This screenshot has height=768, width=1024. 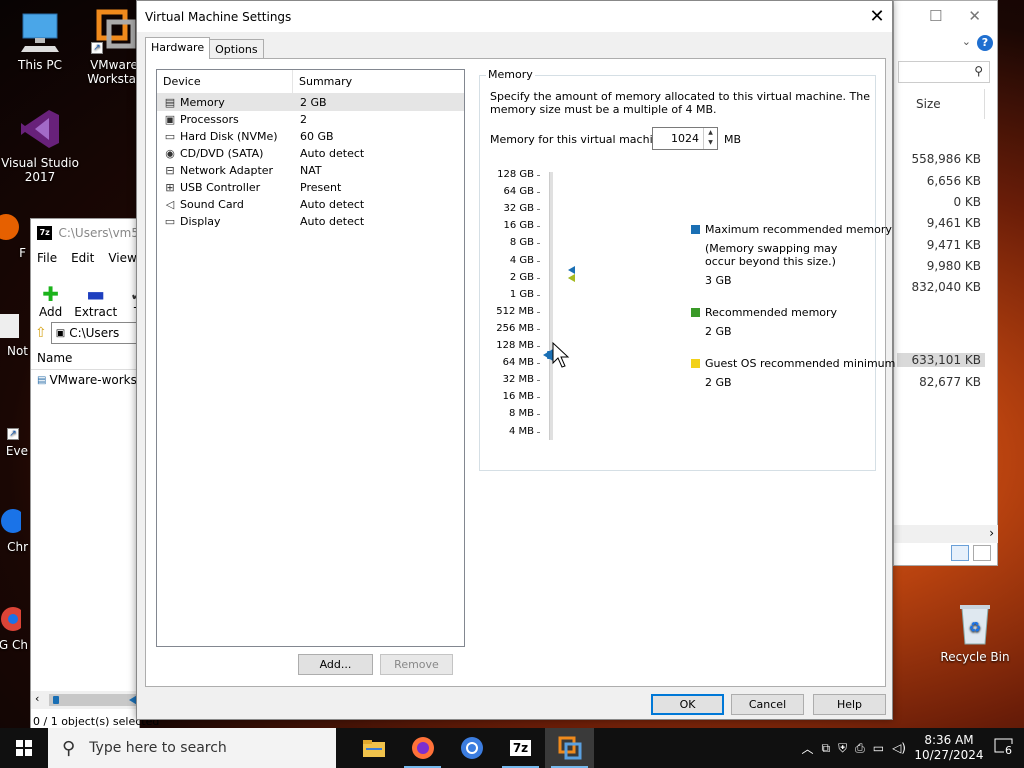 What do you see at coordinates (687, 704) in the screenshot?
I see `ok-button: OK` at bounding box center [687, 704].